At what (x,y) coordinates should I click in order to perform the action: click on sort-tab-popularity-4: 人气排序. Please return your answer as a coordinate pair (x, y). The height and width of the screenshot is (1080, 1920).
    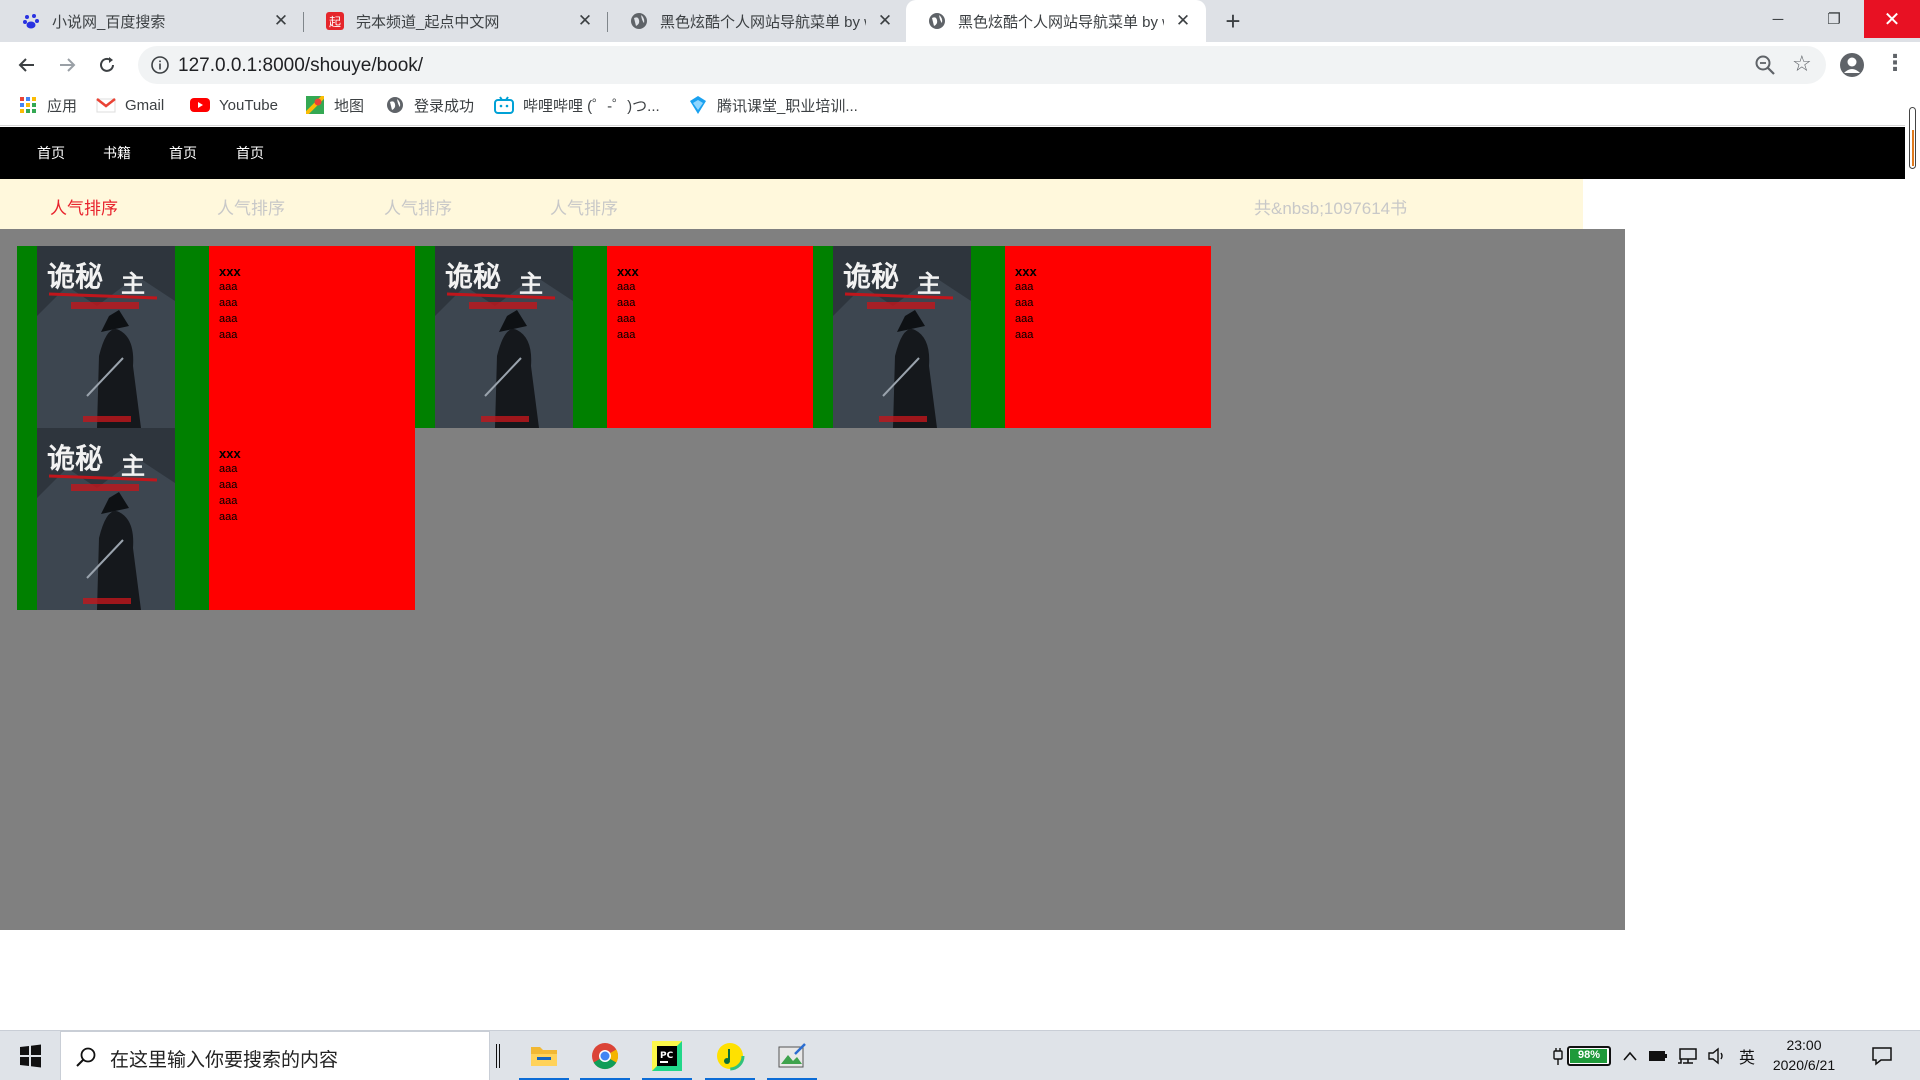
    Looking at the image, I should click on (584, 206).